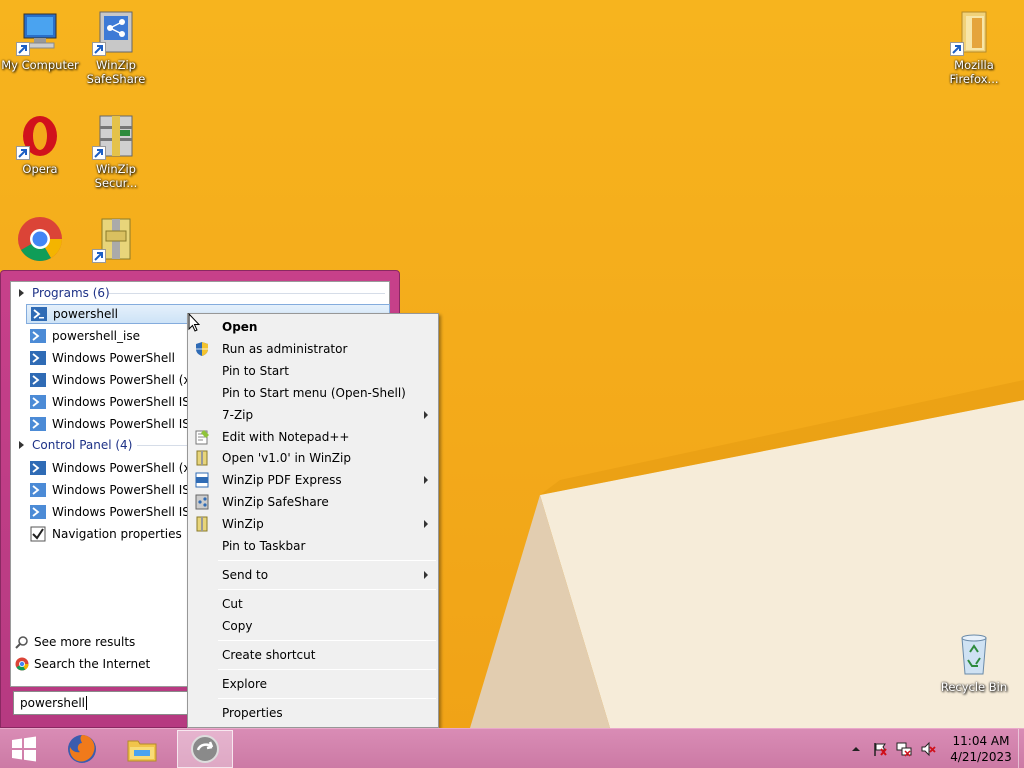 Image resolution: width=1024 pixels, height=768 pixels. Describe the element at coordinates (22, 664) in the screenshot. I see `chrome-icon` at that location.